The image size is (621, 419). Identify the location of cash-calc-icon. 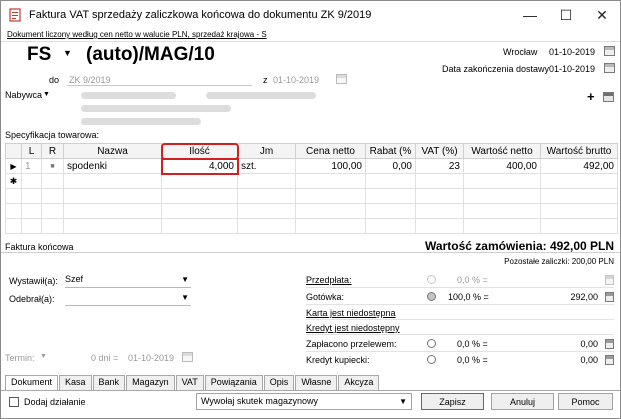
(609, 297).